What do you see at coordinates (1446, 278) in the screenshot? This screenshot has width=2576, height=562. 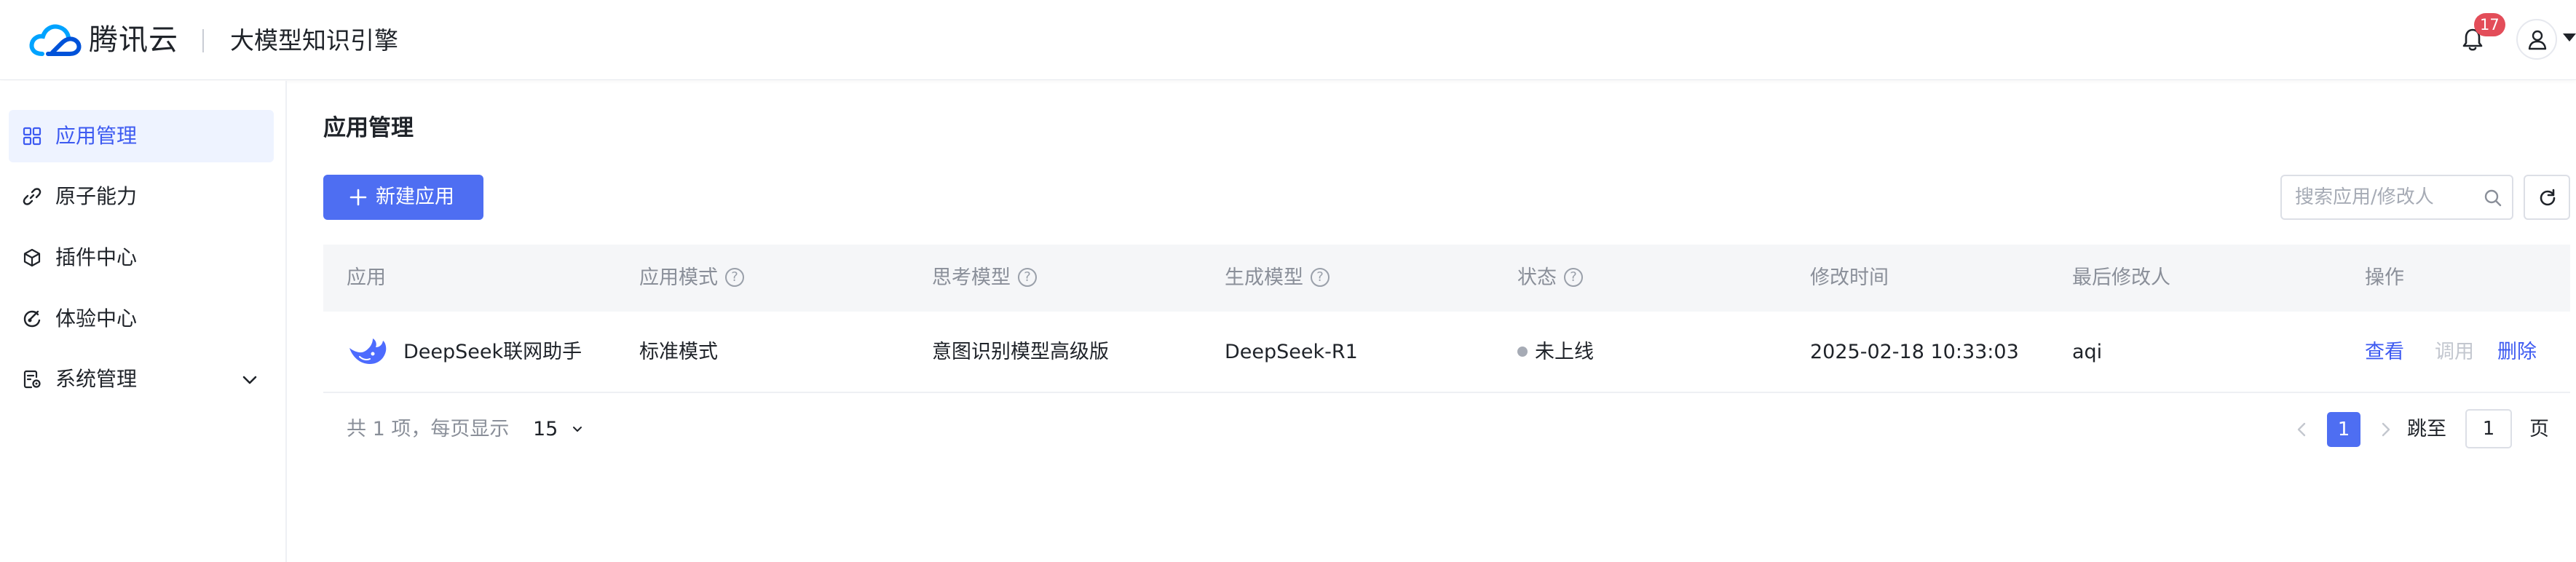 I see `table-header: 应用 应用模式? 思考模型? 生成模型? 状态? 修改时间 最后修改人 操作` at bounding box center [1446, 278].